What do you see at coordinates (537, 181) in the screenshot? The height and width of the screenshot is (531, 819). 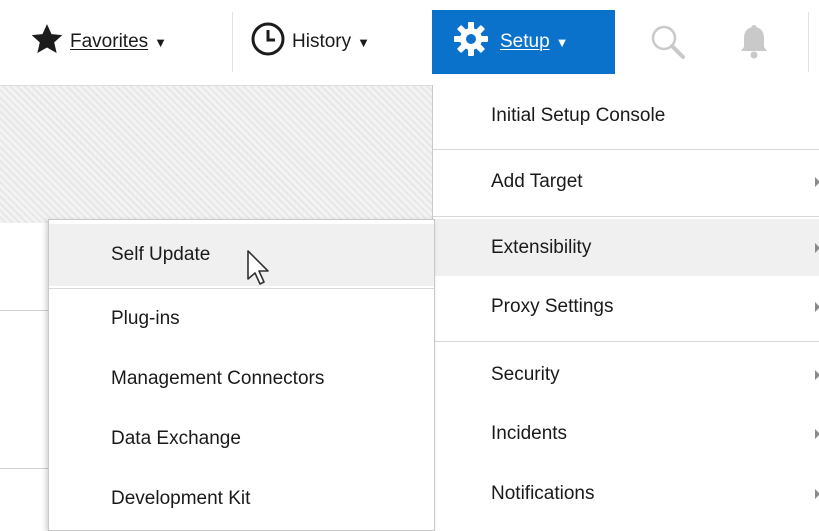 I see `menu-item-label: Add Target` at bounding box center [537, 181].